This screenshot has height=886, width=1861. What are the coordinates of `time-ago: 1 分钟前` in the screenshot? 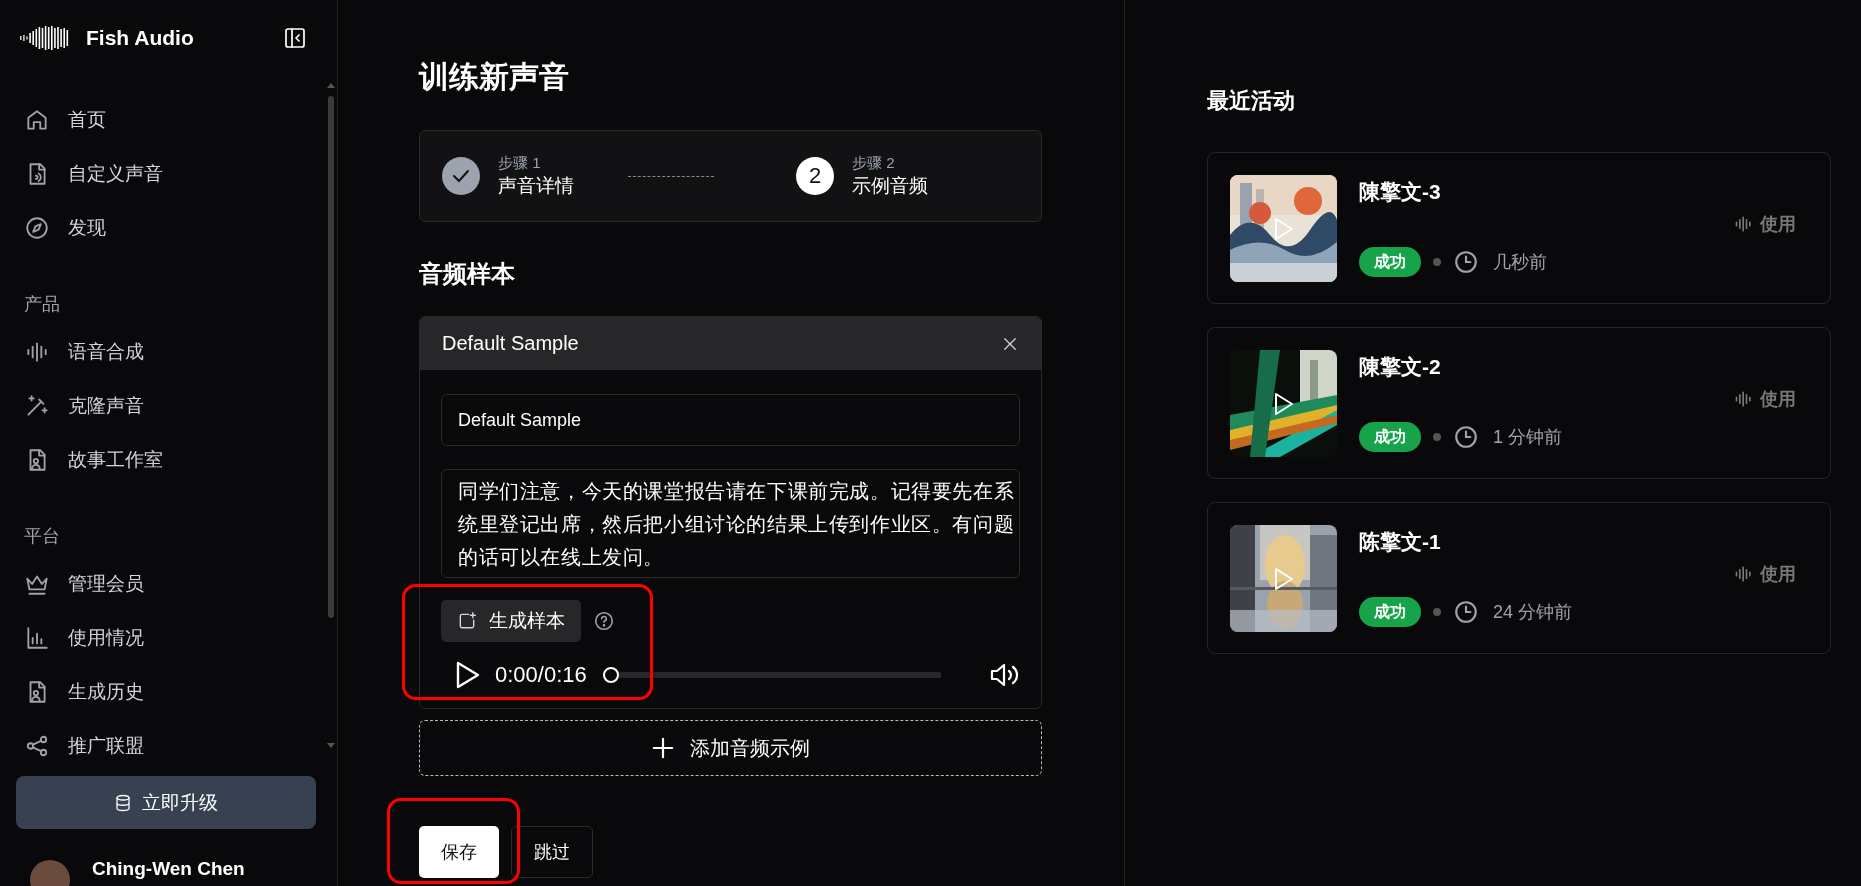 It's located at (1527, 437).